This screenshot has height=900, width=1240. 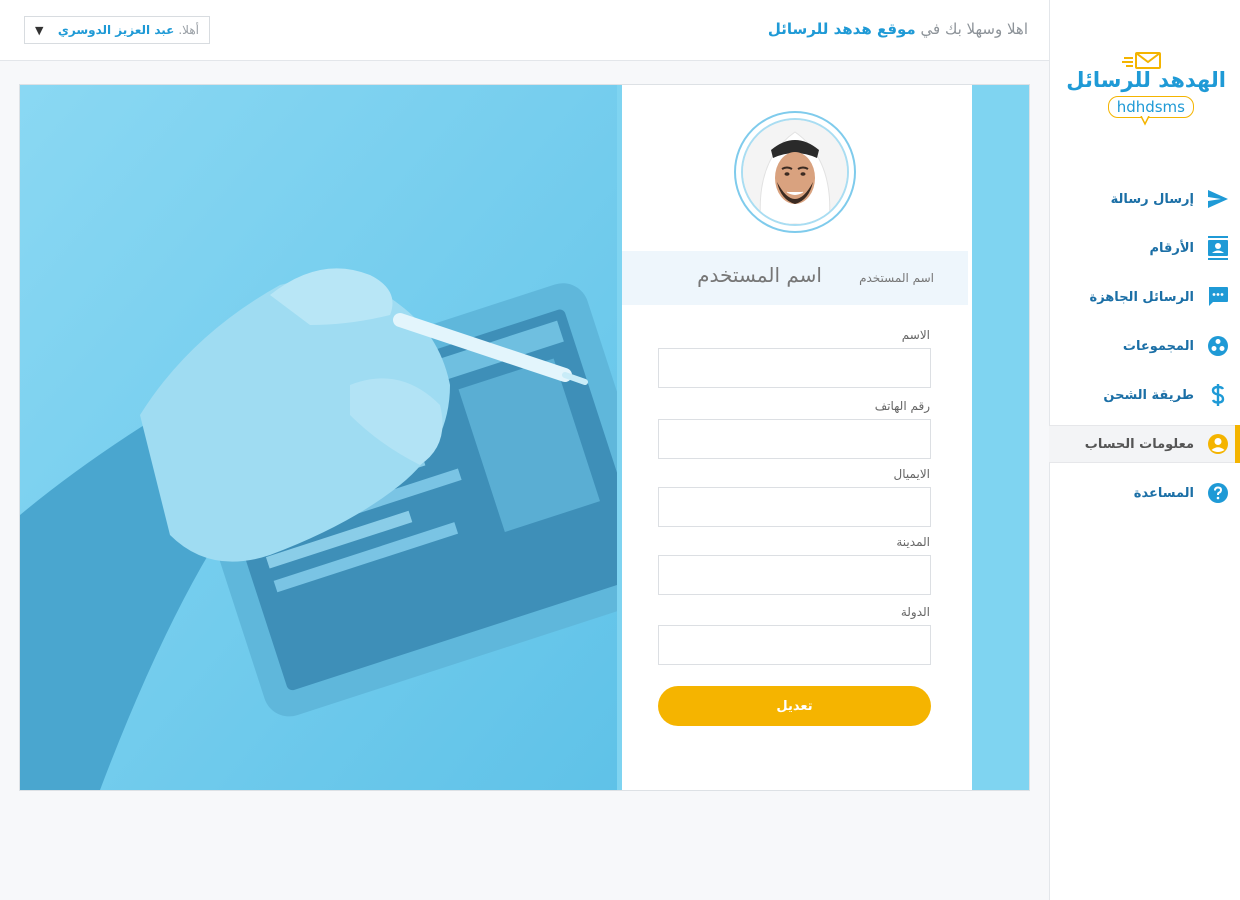 I want to click on welcome-site-name: موقع هدهد للرسائل, so click(x=841, y=29).